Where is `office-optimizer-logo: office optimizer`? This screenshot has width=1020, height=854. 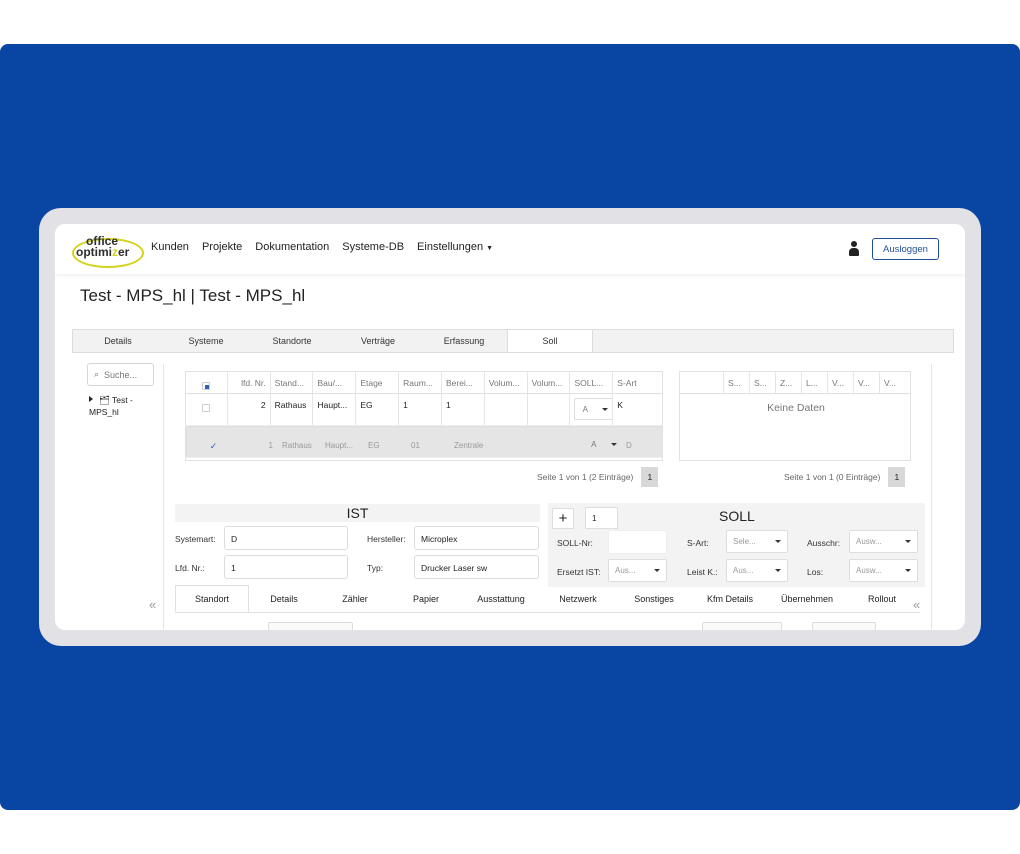
office-optimizer-logo: office optimizer is located at coordinates (108, 250).